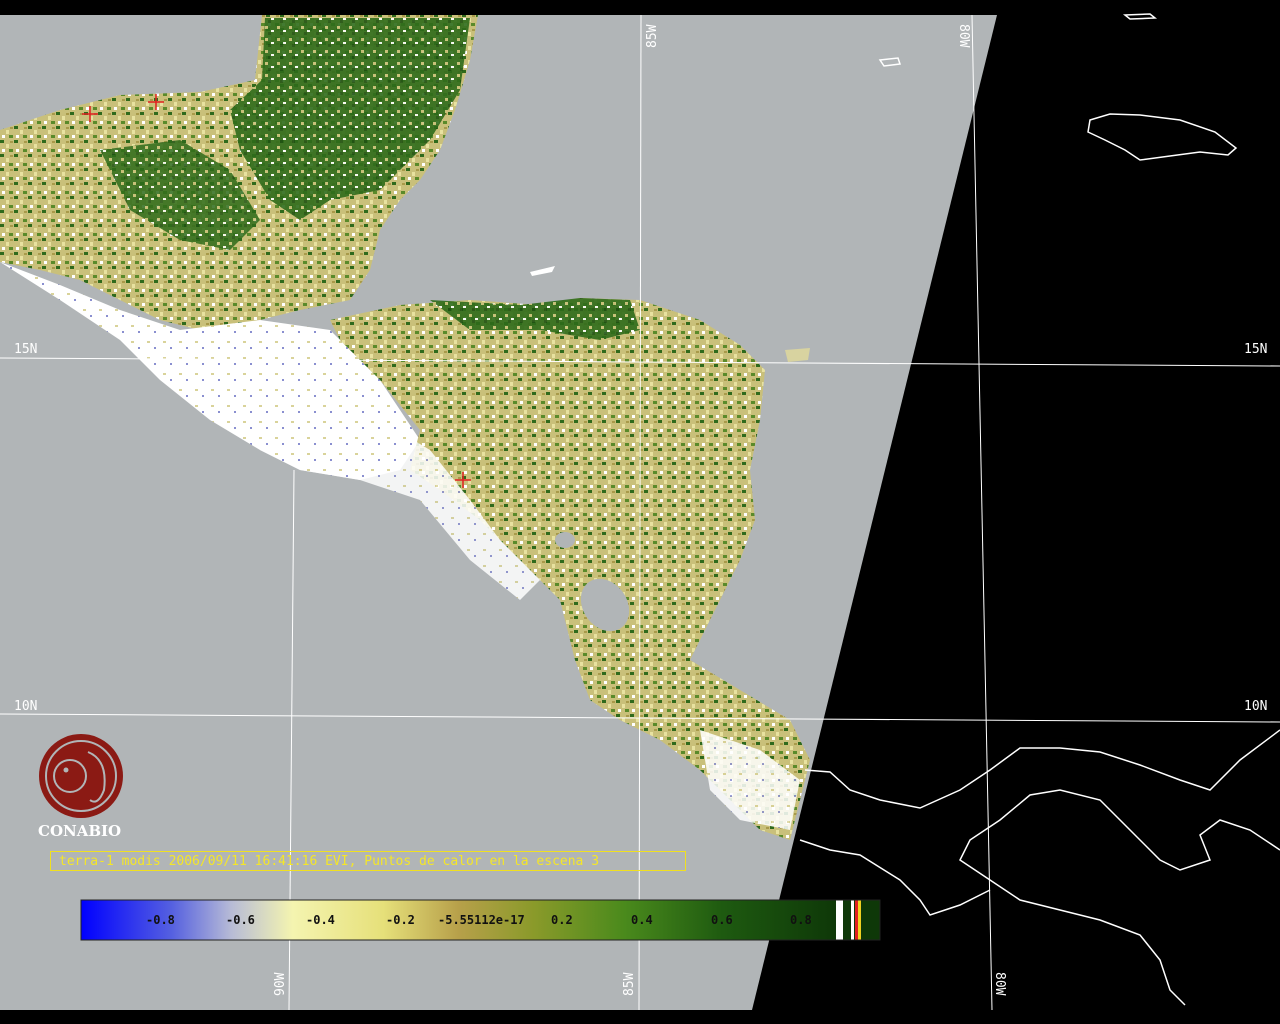 The height and width of the screenshot is (1024, 1280). Describe the element at coordinates (81, 776) in the screenshot. I see `conabio-logo-icon` at that location.